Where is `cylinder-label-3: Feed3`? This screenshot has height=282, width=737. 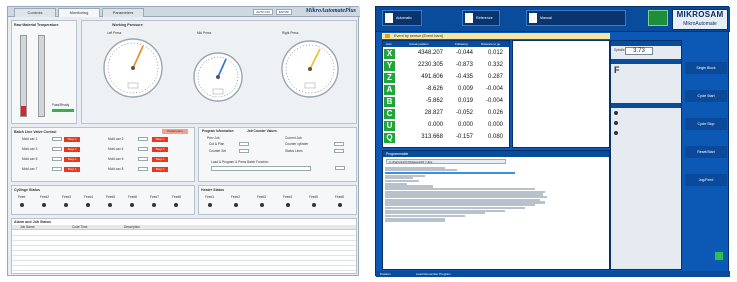 cylinder-label-3: Feed3 is located at coordinates (67, 197).